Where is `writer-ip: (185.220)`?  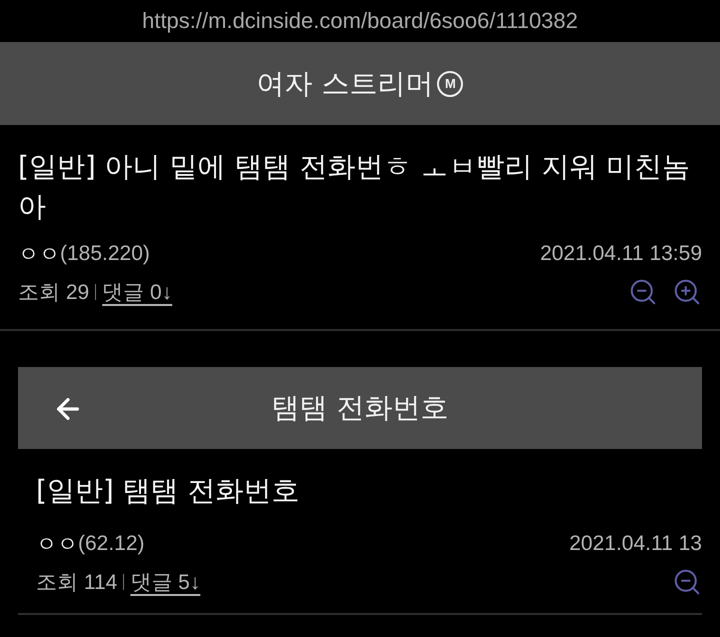 writer-ip: (185.220) is located at coordinates (105, 254).